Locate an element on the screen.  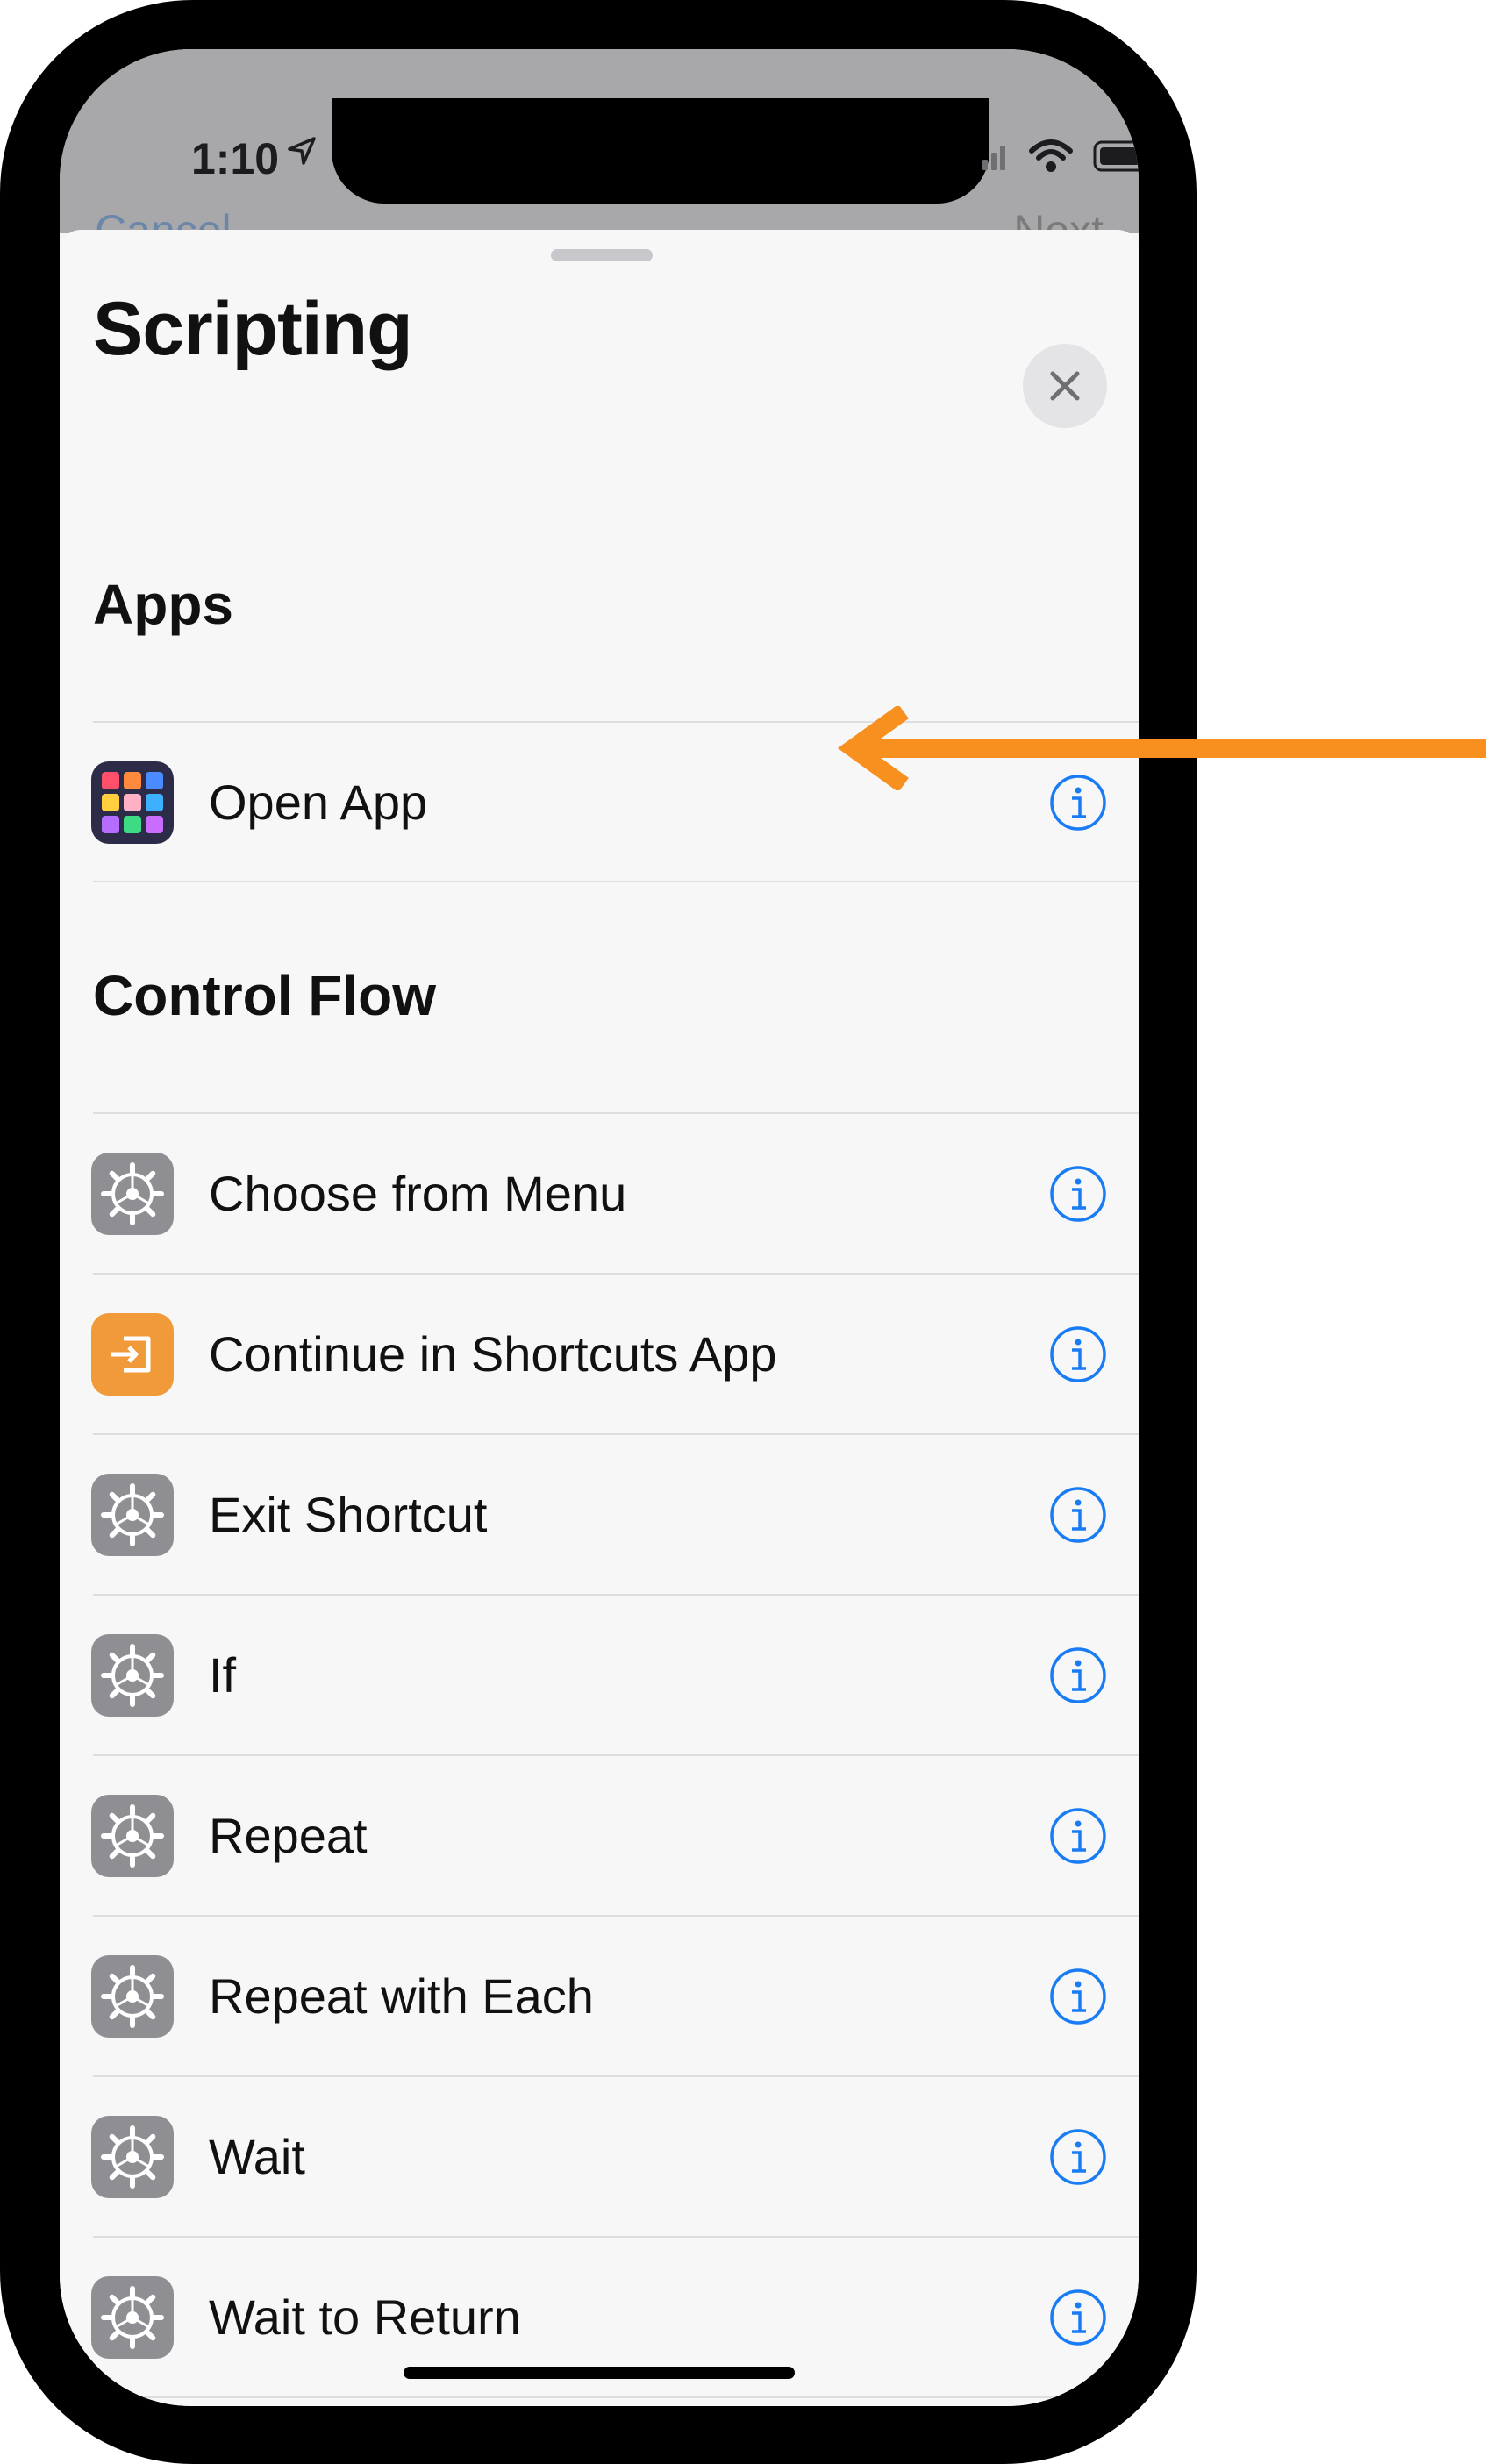
list-item-label: Exit Shortcut is located at coordinates (348, 1514).